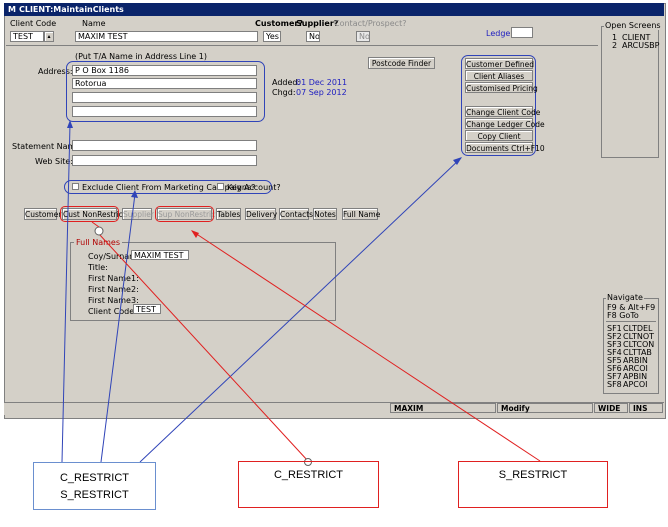  Describe the element at coordinates (118, 328) in the screenshot. I see `blue-arrow-checkbox` at that location.